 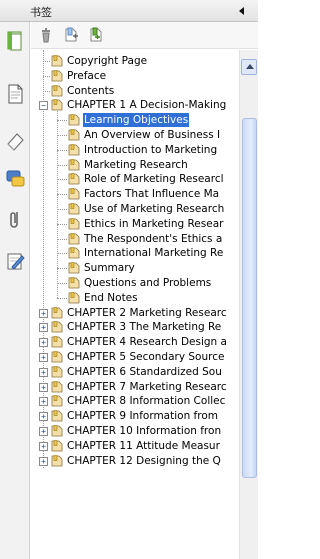 What do you see at coordinates (135, 91) in the screenshot?
I see `bookmark-item: Contents` at bounding box center [135, 91].